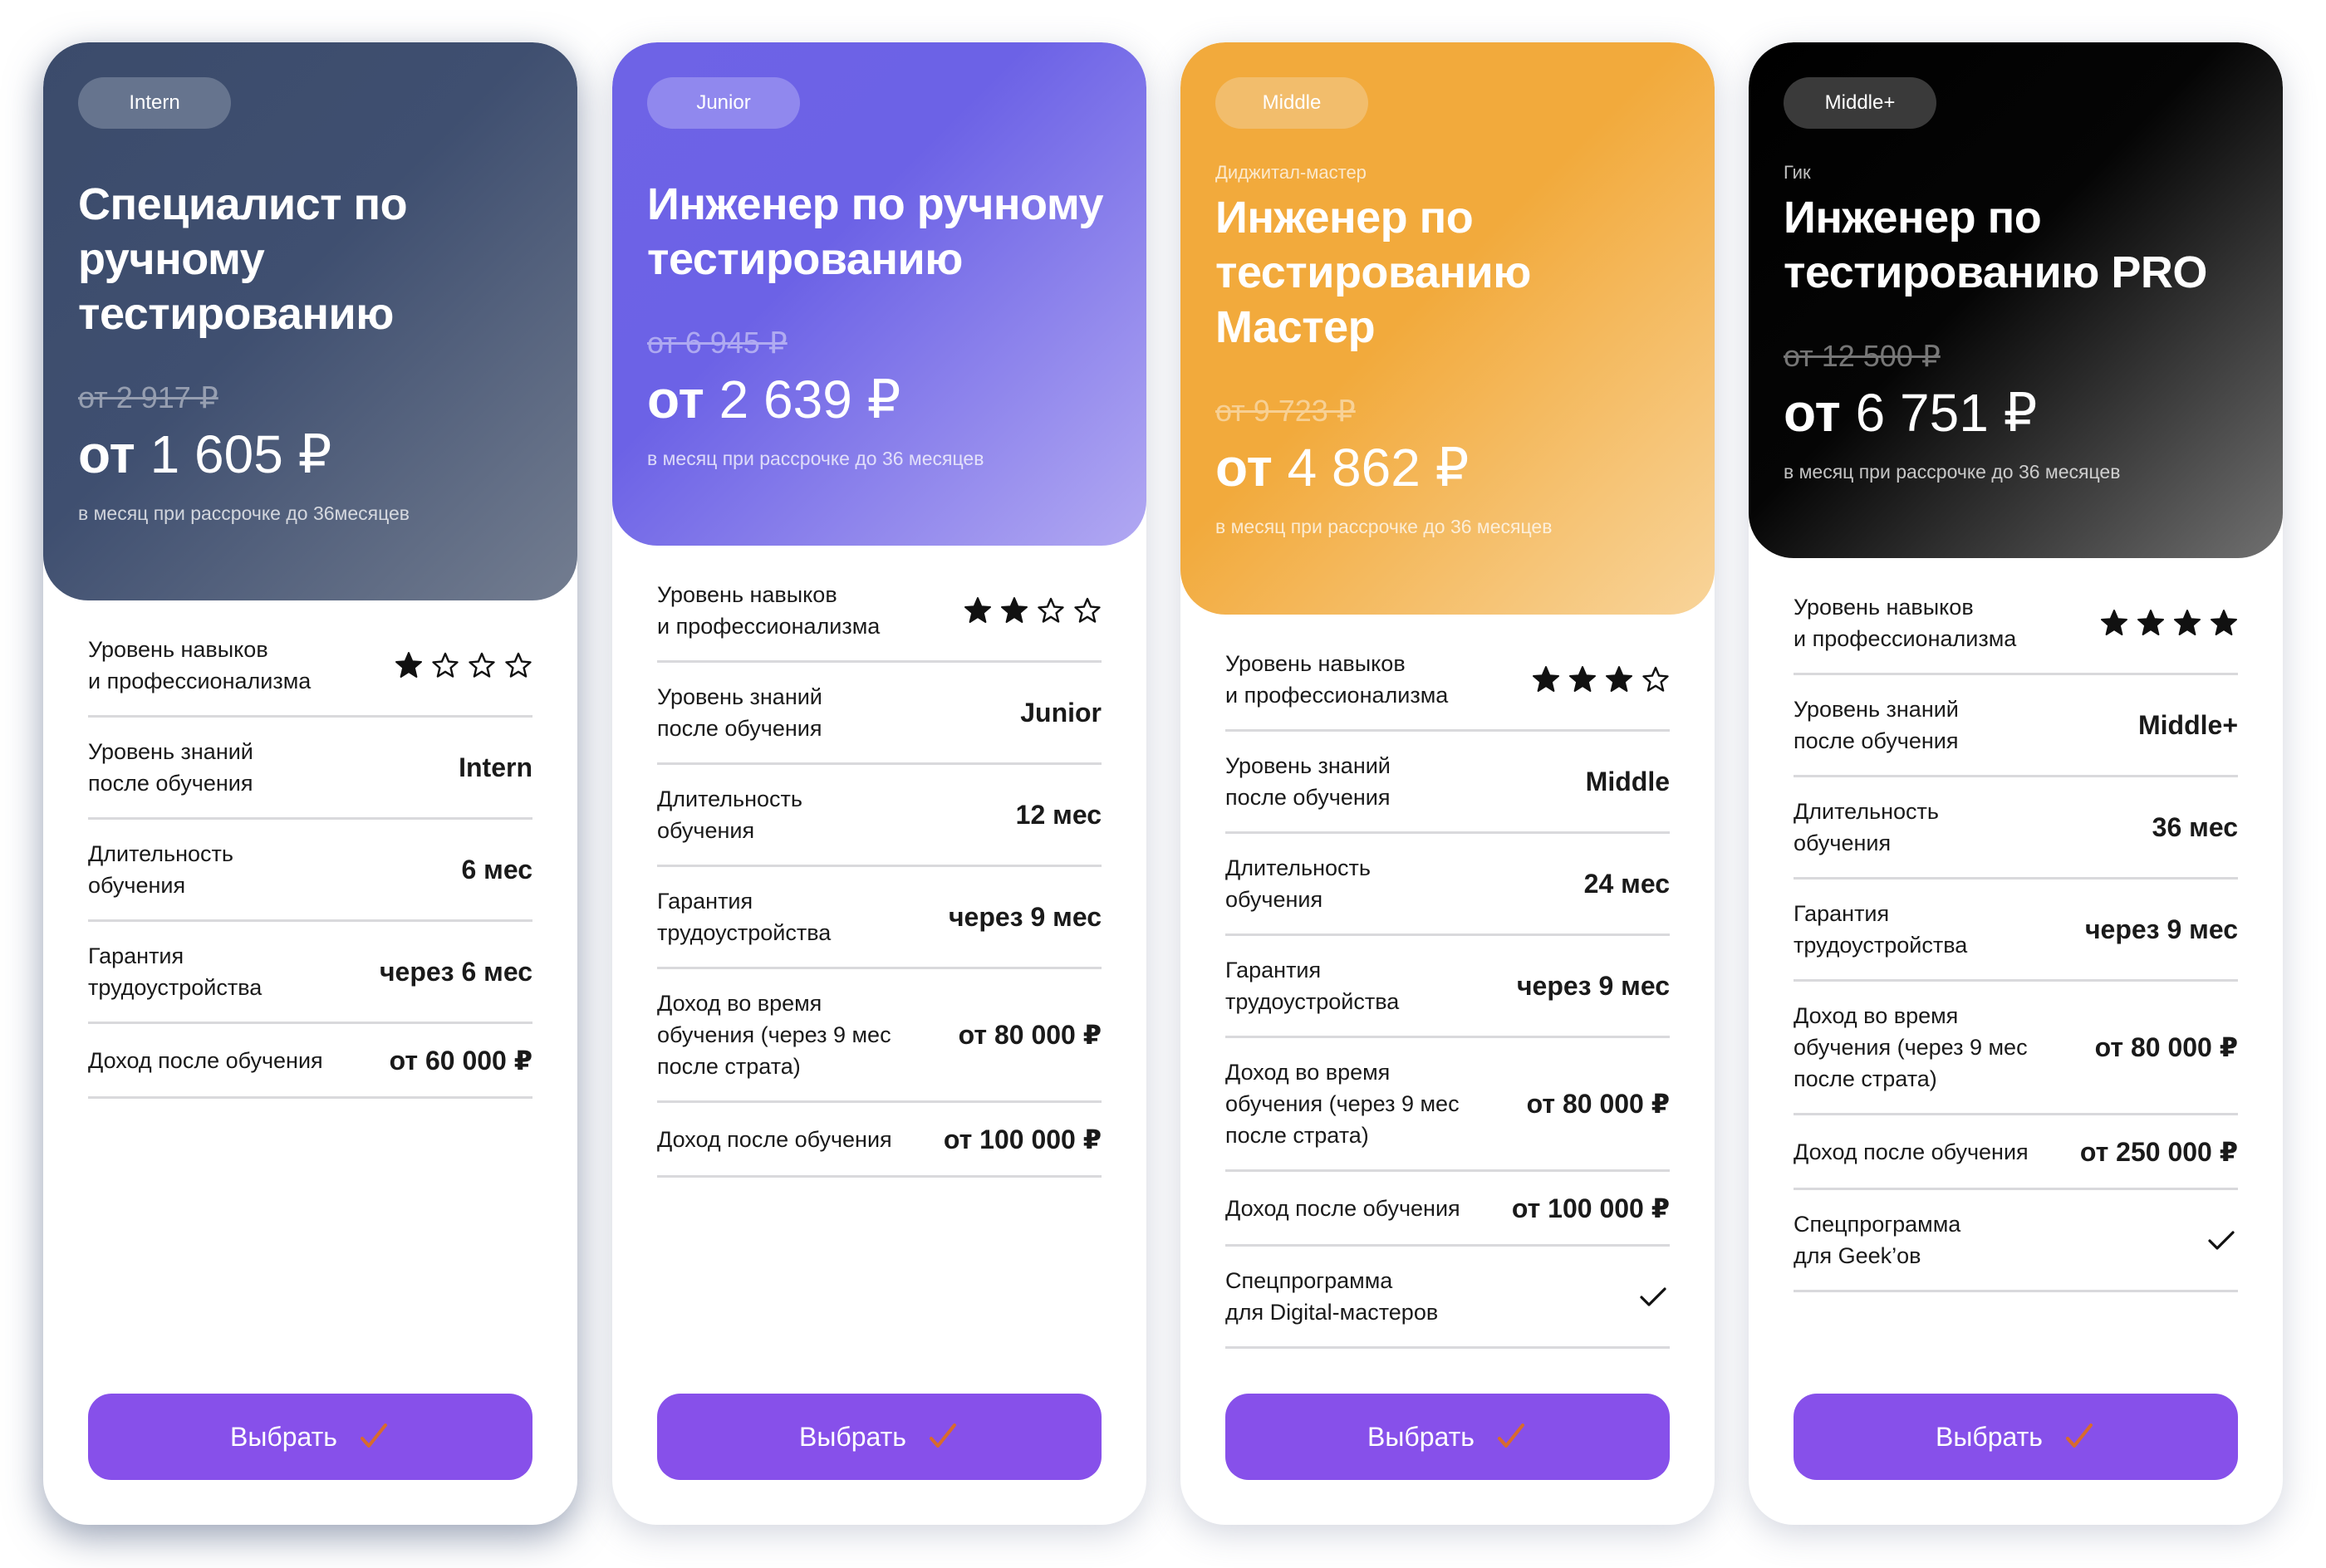 The height and width of the screenshot is (1568, 2326). Describe the element at coordinates (1860, 103) in the screenshot. I see `level-badge: Middle+` at that location.